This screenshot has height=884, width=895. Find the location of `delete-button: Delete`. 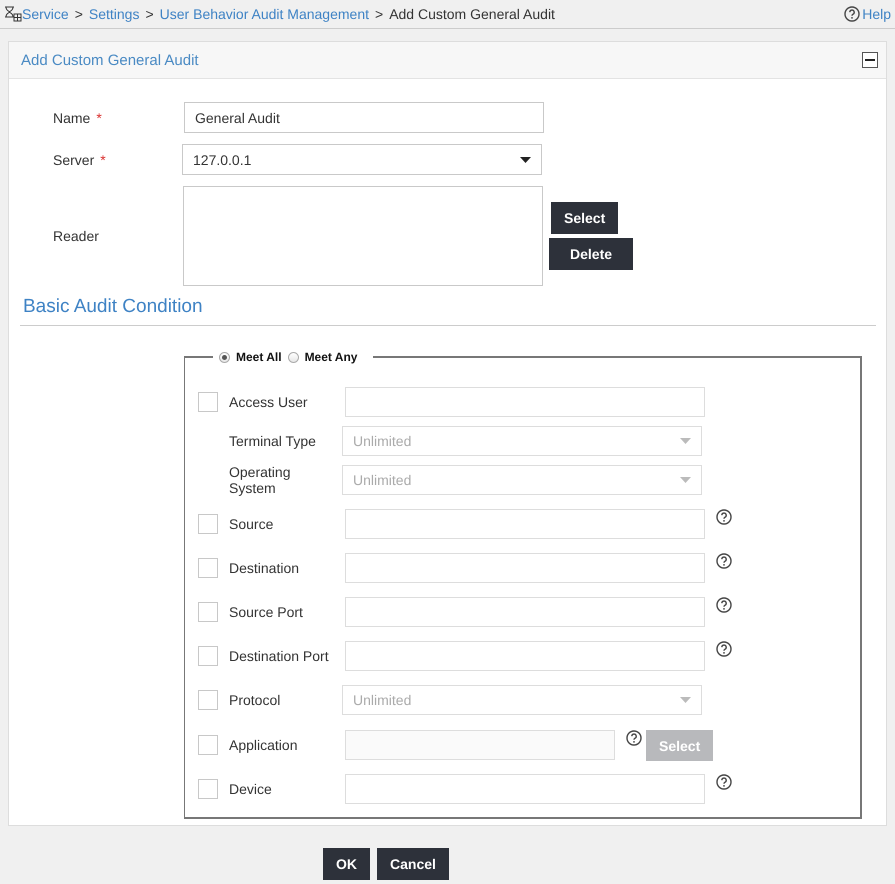

delete-button: Delete is located at coordinates (591, 254).